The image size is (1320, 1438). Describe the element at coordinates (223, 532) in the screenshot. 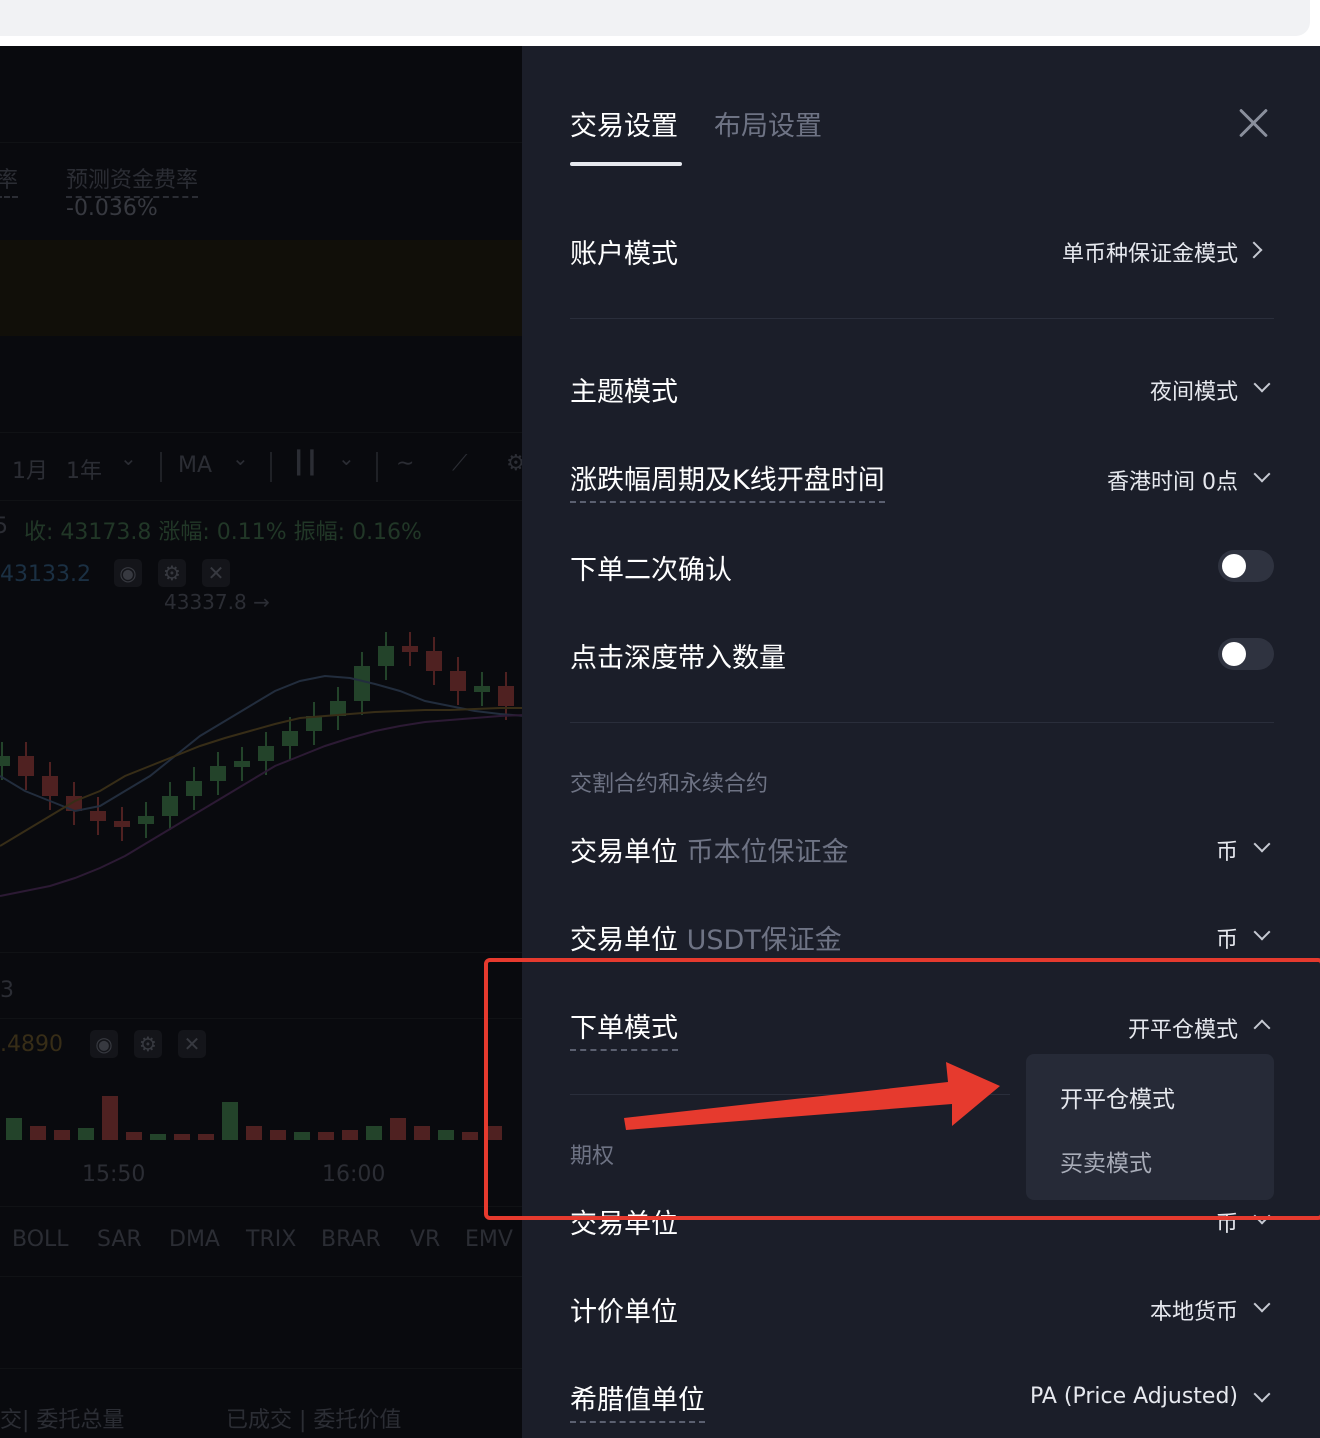

I see `ohlc-readout: 收: 43173.8 涨幅: 0.11% 振幅: 0.16%` at that location.